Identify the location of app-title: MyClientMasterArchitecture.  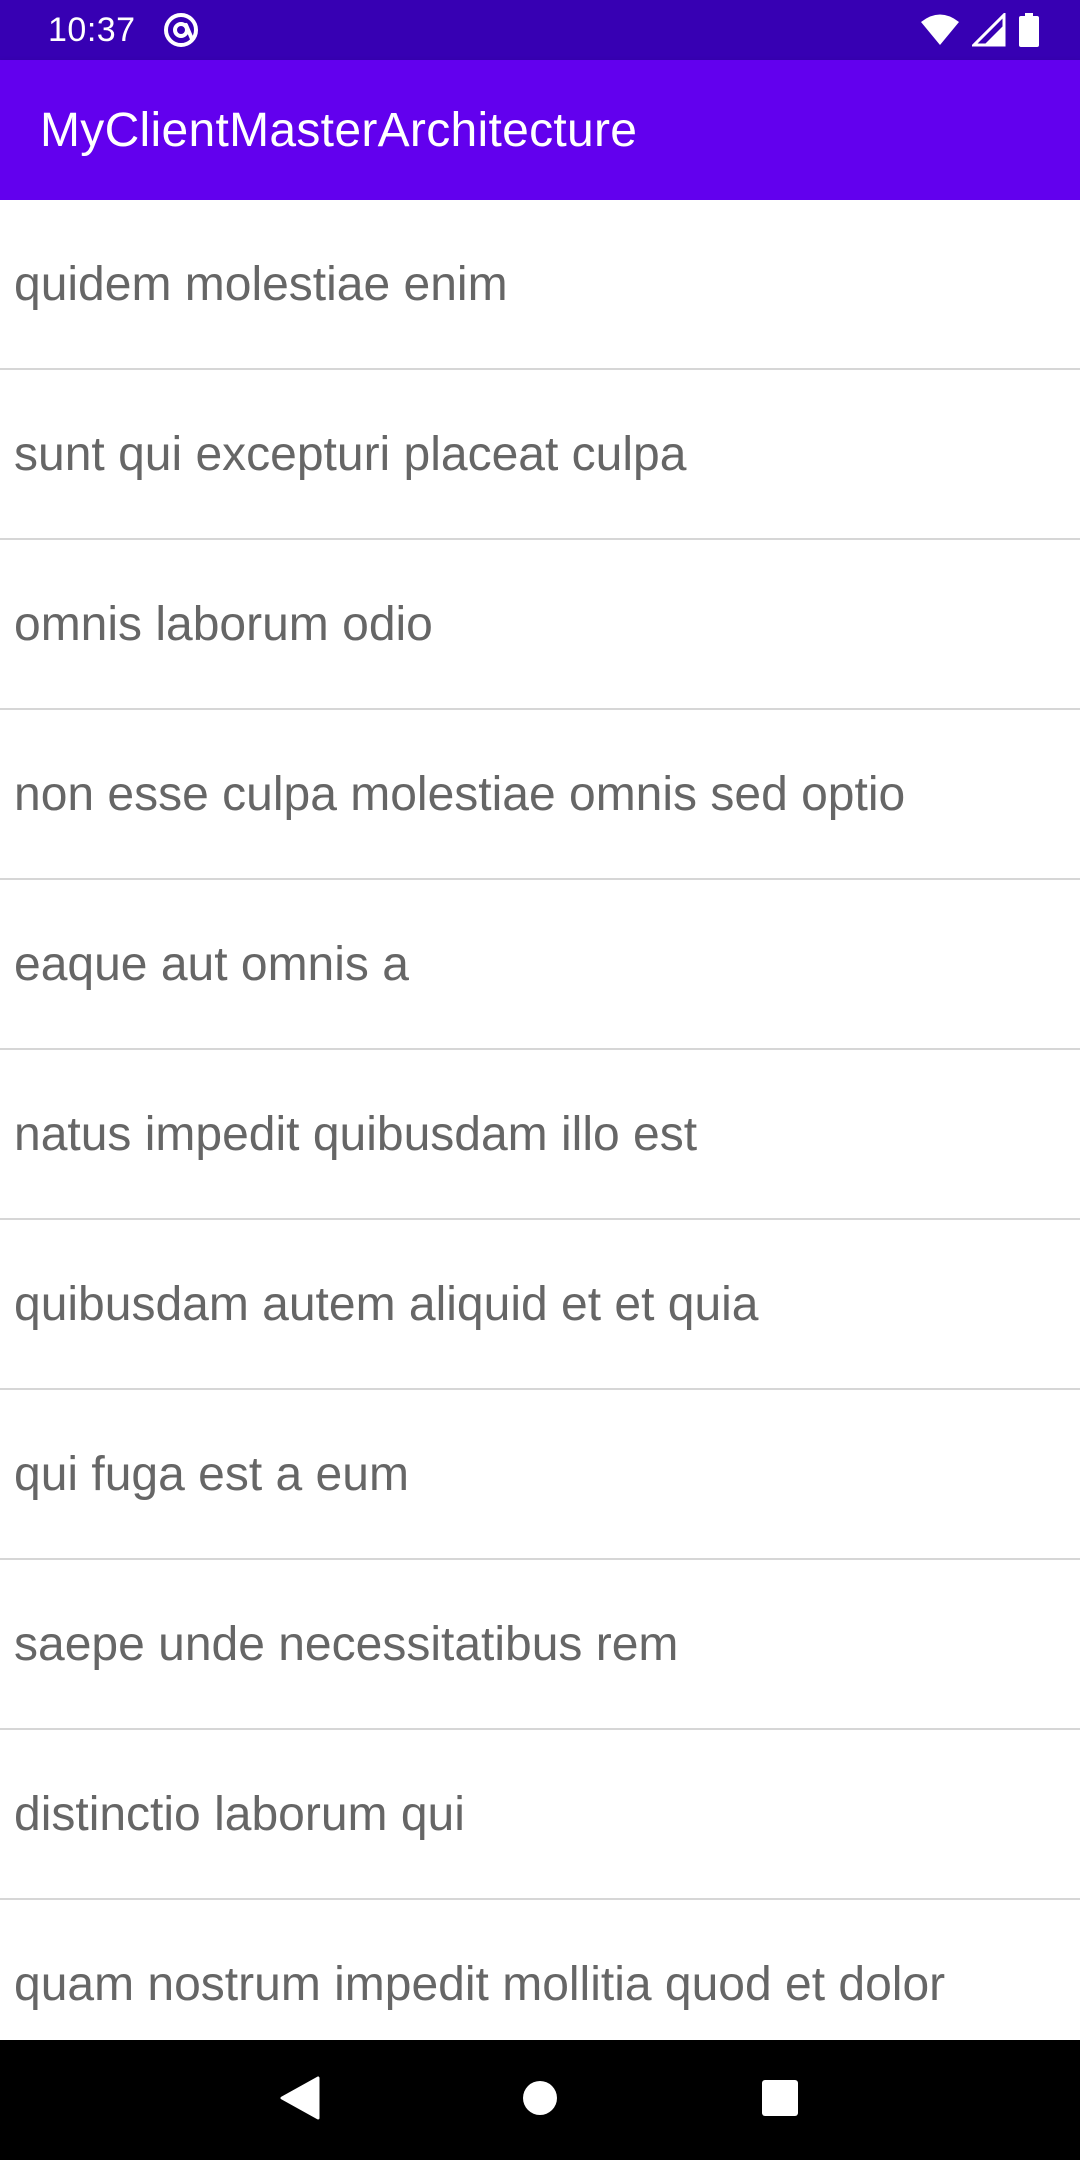
(339, 130).